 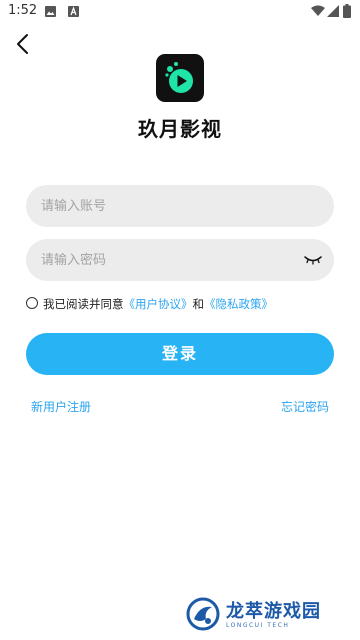 What do you see at coordinates (333, 11) in the screenshot?
I see `signal-icon` at bounding box center [333, 11].